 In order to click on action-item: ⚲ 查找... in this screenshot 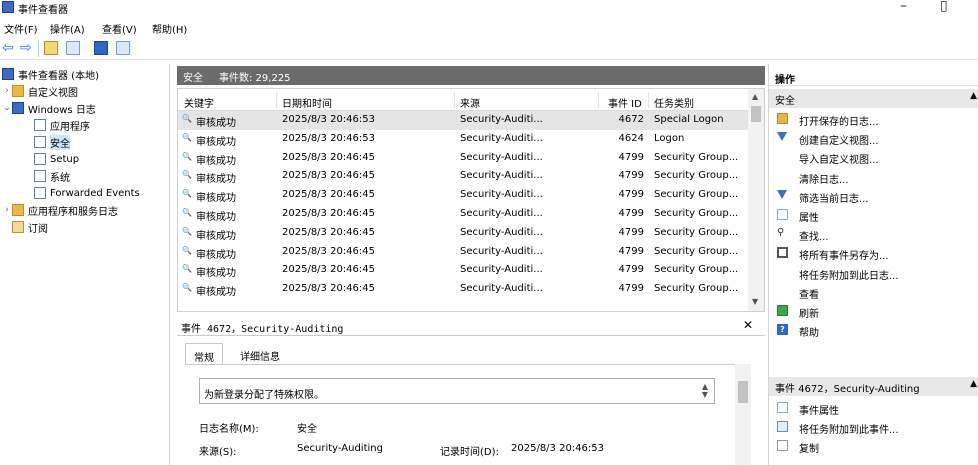, I will do `click(873, 234)`.